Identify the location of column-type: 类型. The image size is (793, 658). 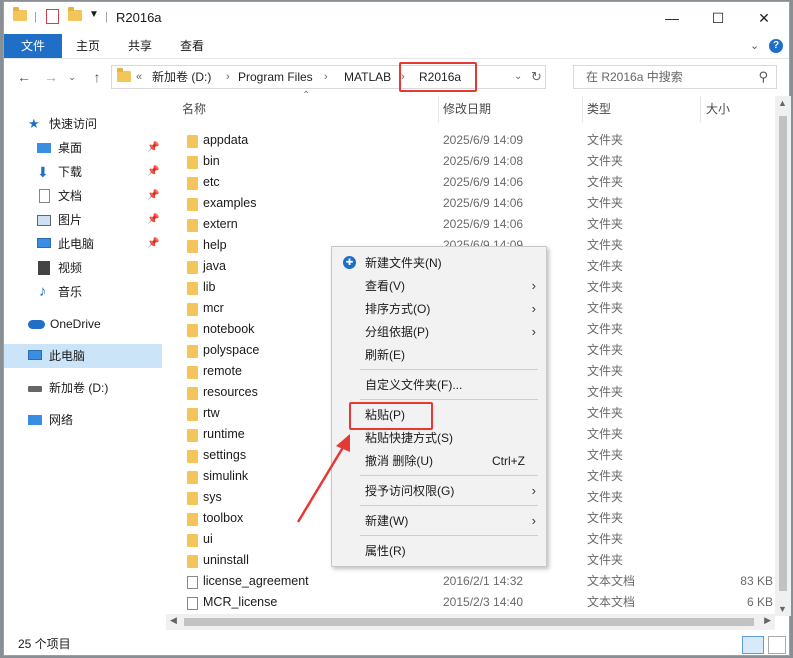
(599, 109).